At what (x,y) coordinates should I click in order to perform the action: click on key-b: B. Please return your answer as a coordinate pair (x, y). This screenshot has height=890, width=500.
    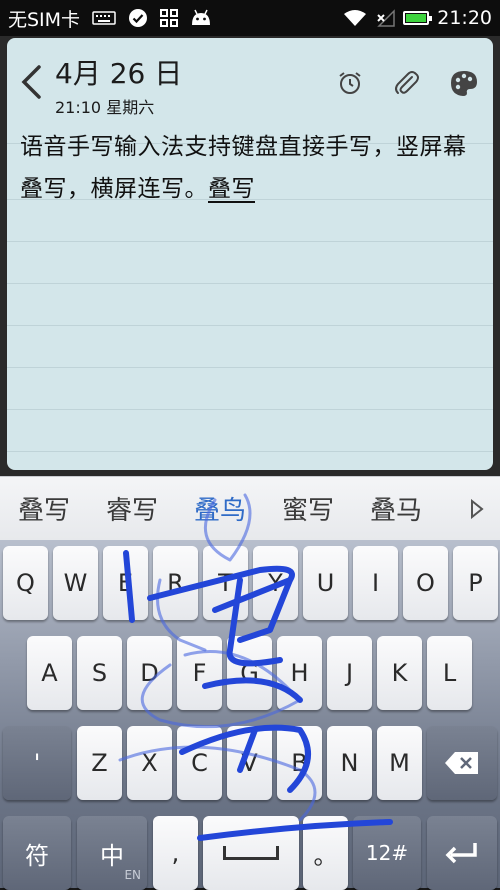
    Looking at the image, I should click on (299, 763).